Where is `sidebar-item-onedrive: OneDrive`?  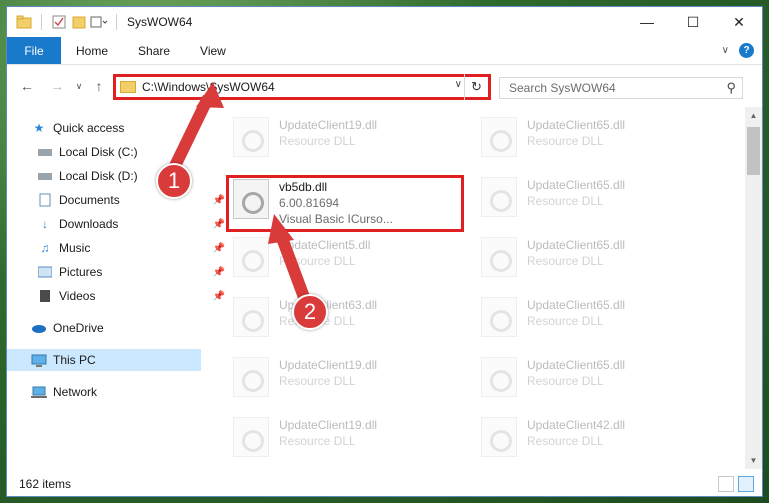 sidebar-item-onedrive: OneDrive is located at coordinates (128, 328).